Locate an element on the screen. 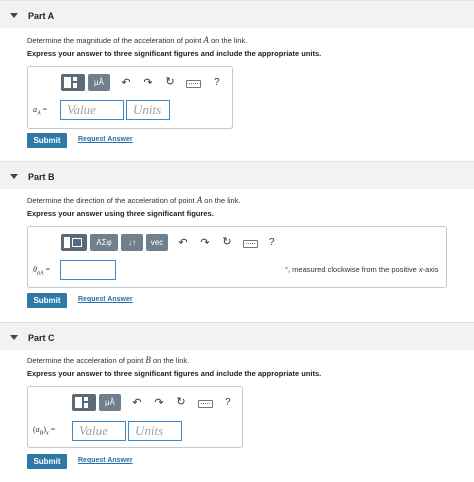  part-c-title: Part C is located at coordinates (41, 338).